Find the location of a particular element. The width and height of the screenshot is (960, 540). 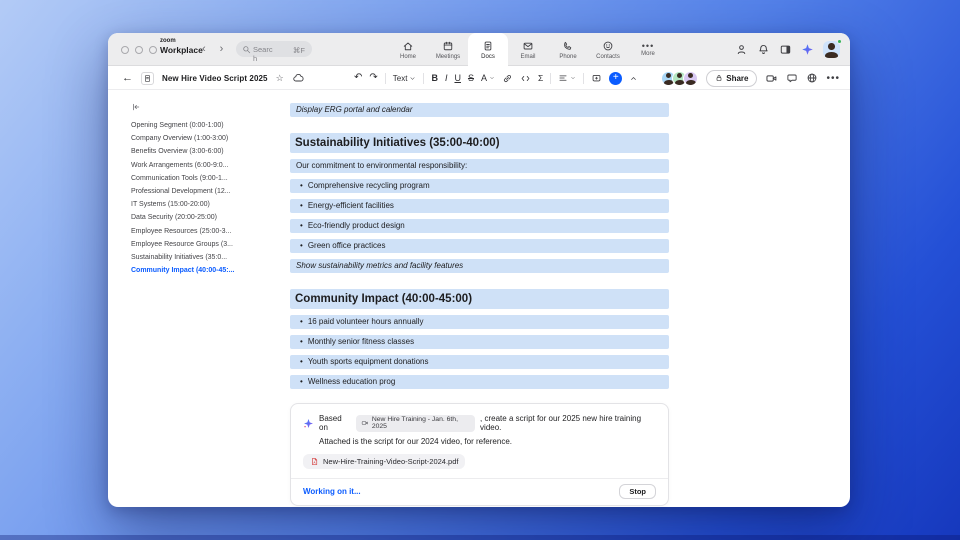

zoom-window-button is located at coordinates (153, 50).